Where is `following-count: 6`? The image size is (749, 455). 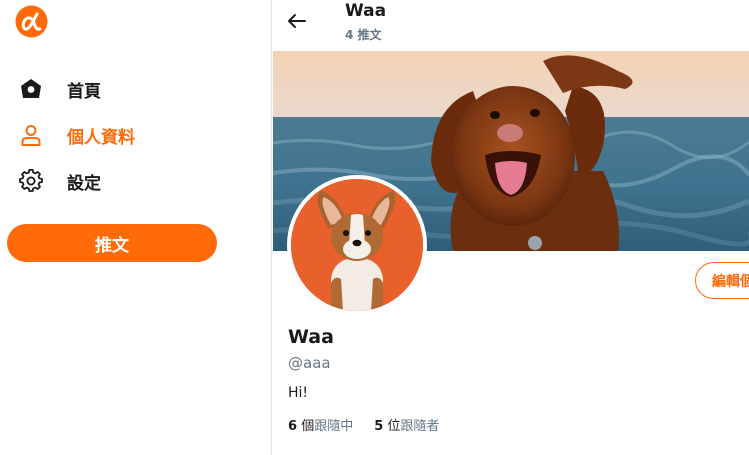
following-count: 6 is located at coordinates (293, 426).